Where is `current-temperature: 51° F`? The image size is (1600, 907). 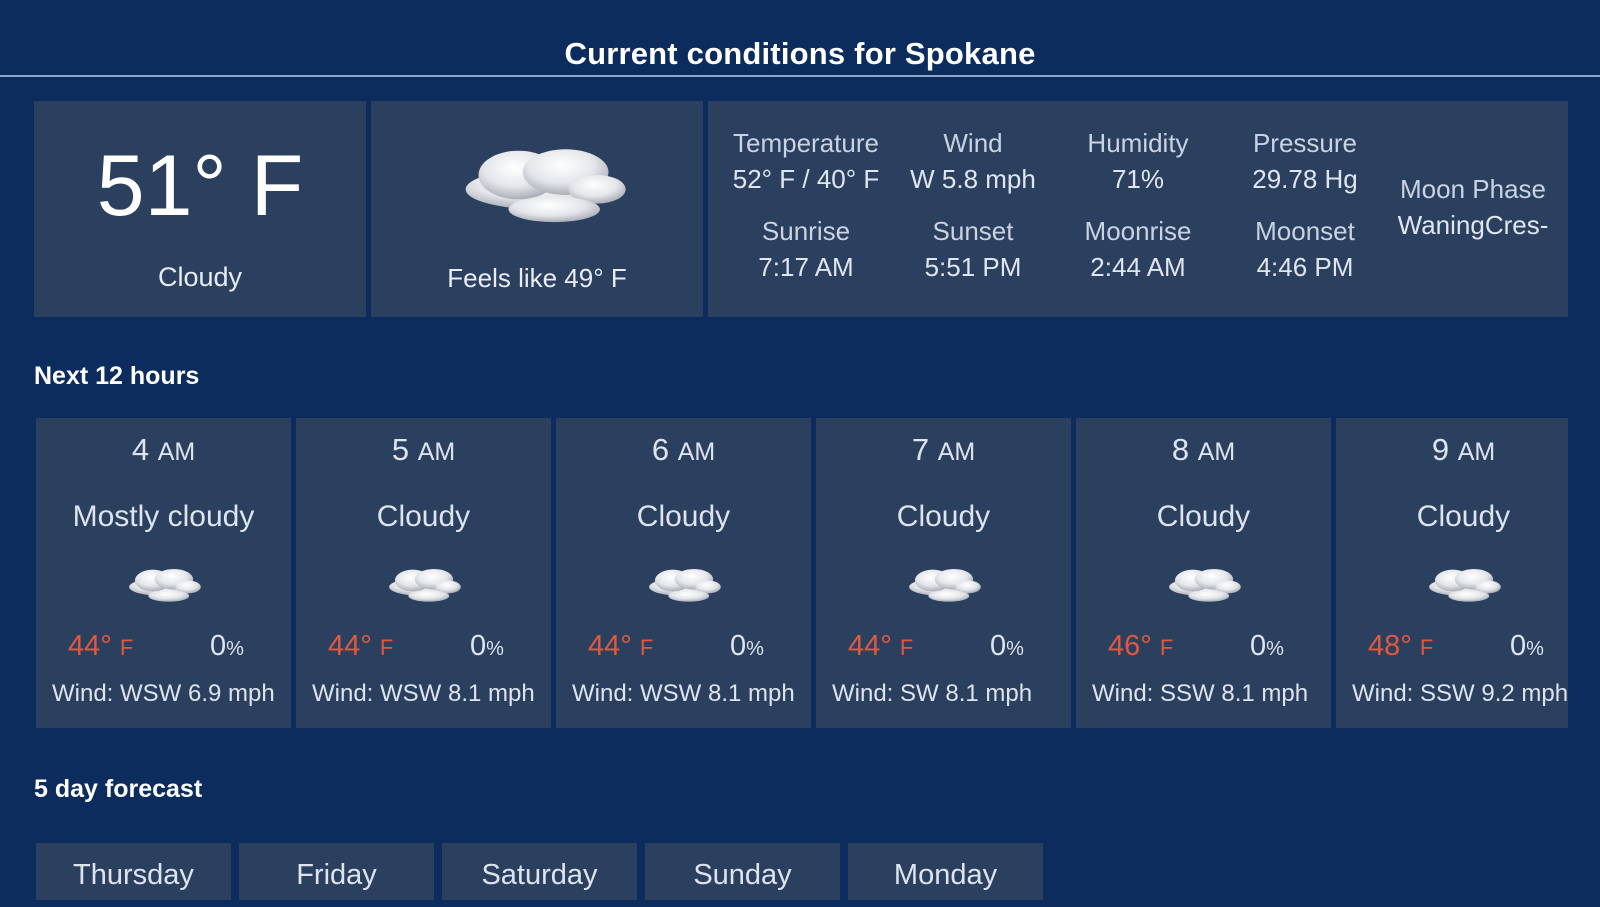 current-temperature: 51° F is located at coordinates (200, 186).